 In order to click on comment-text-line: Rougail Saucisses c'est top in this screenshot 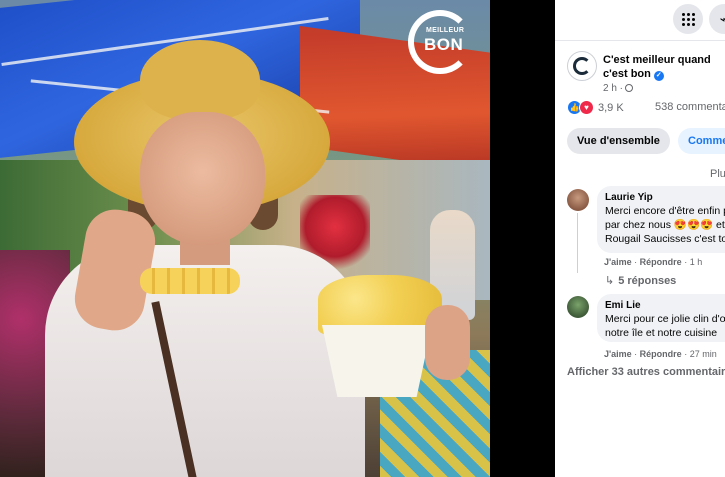, I will do `click(665, 239)`.